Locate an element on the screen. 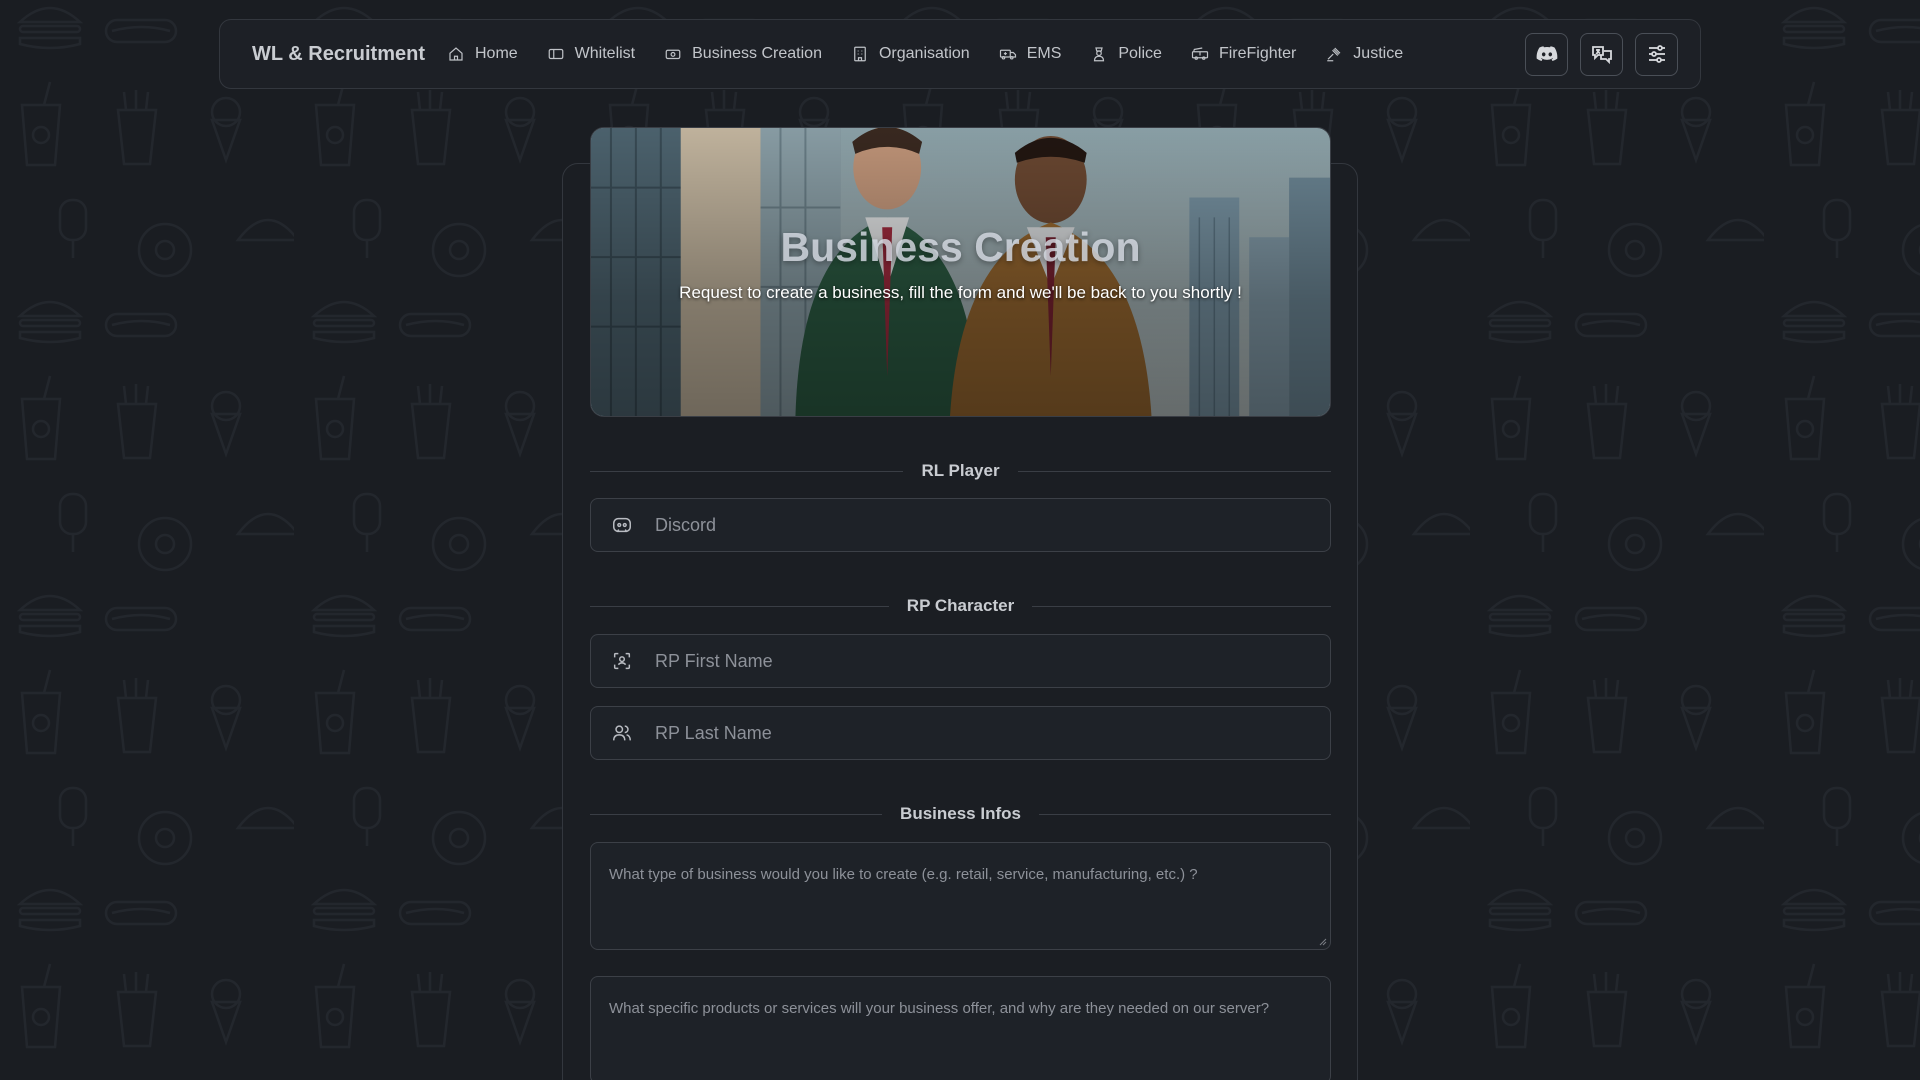 The height and width of the screenshot is (1080, 1920). settings-sliders-icon is located at coordinates (1656, 54).